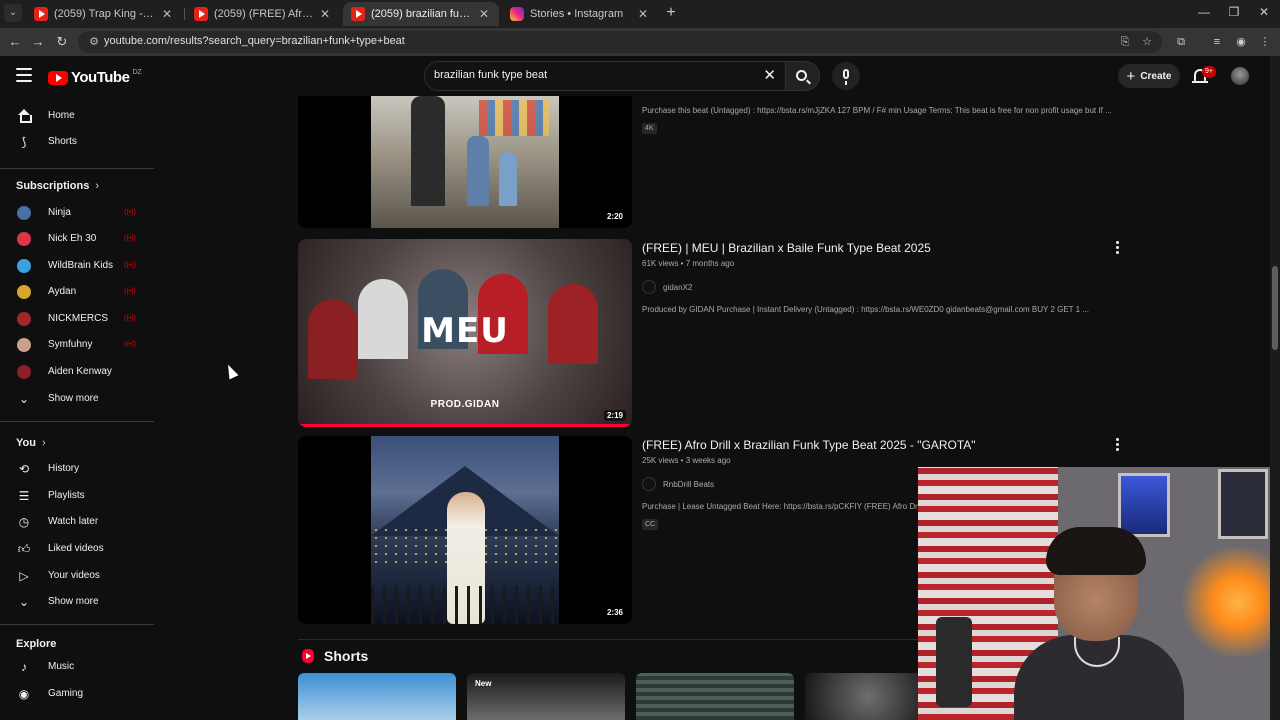 The width and height of the screenshot is (1280, 720). I want to click on scrollbar-thumb, so click(1275, 308).